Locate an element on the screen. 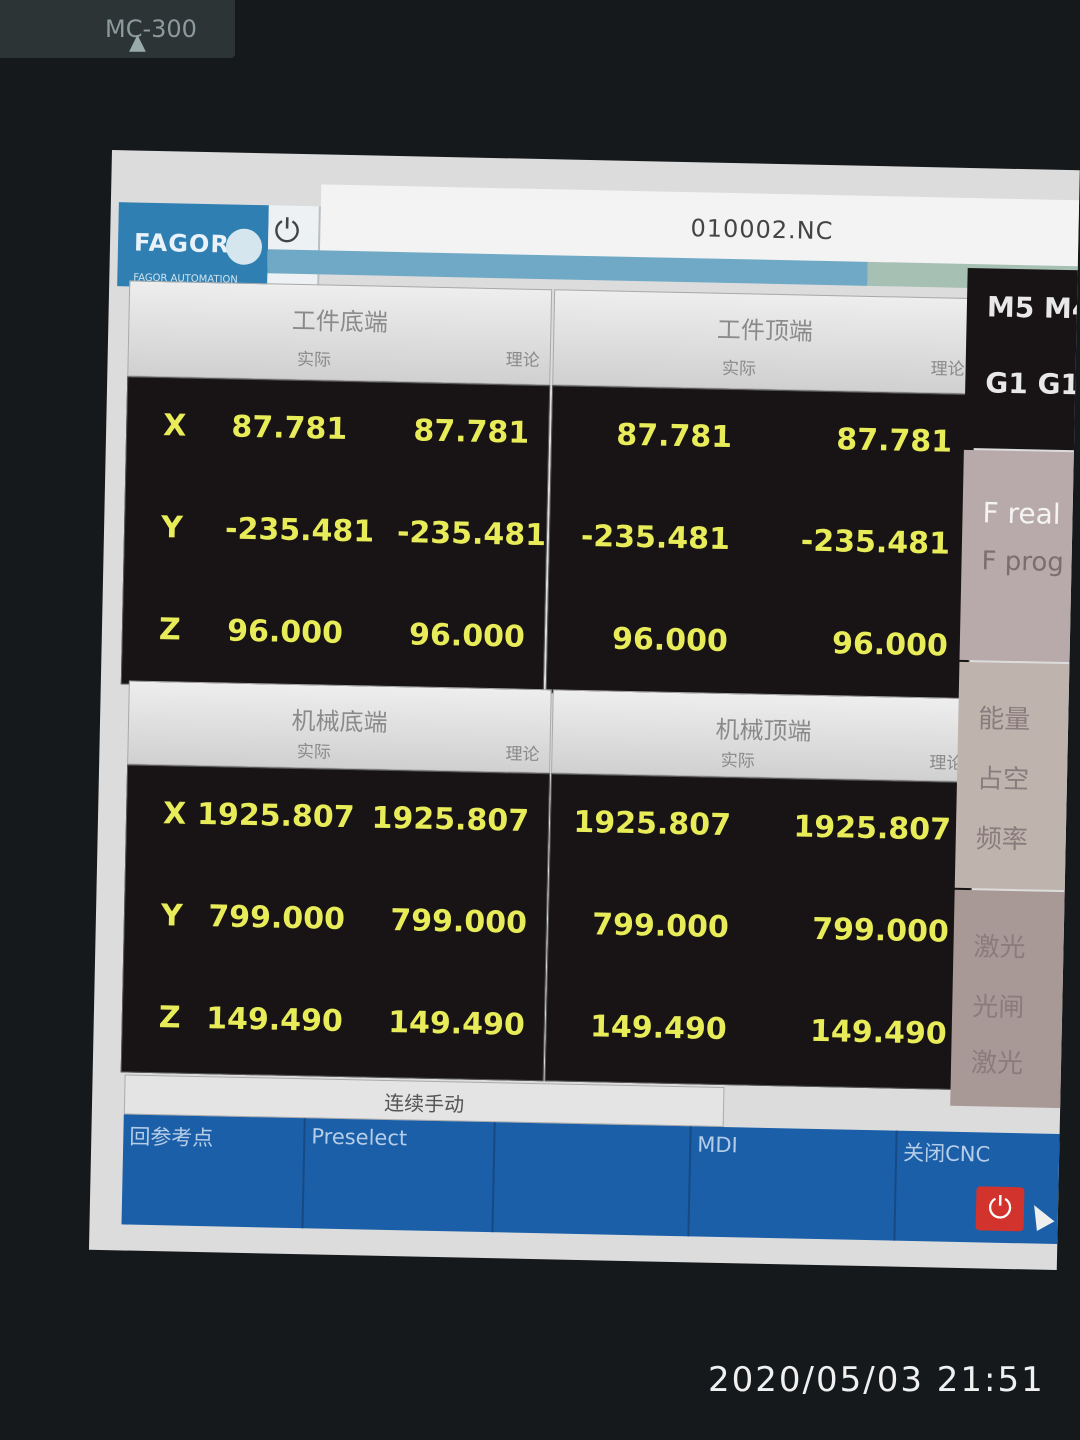 Image resolution: width=1080 pixels, height=1440 pixels. panel-title: 机械顶端 is located at coordinates (763, 730).